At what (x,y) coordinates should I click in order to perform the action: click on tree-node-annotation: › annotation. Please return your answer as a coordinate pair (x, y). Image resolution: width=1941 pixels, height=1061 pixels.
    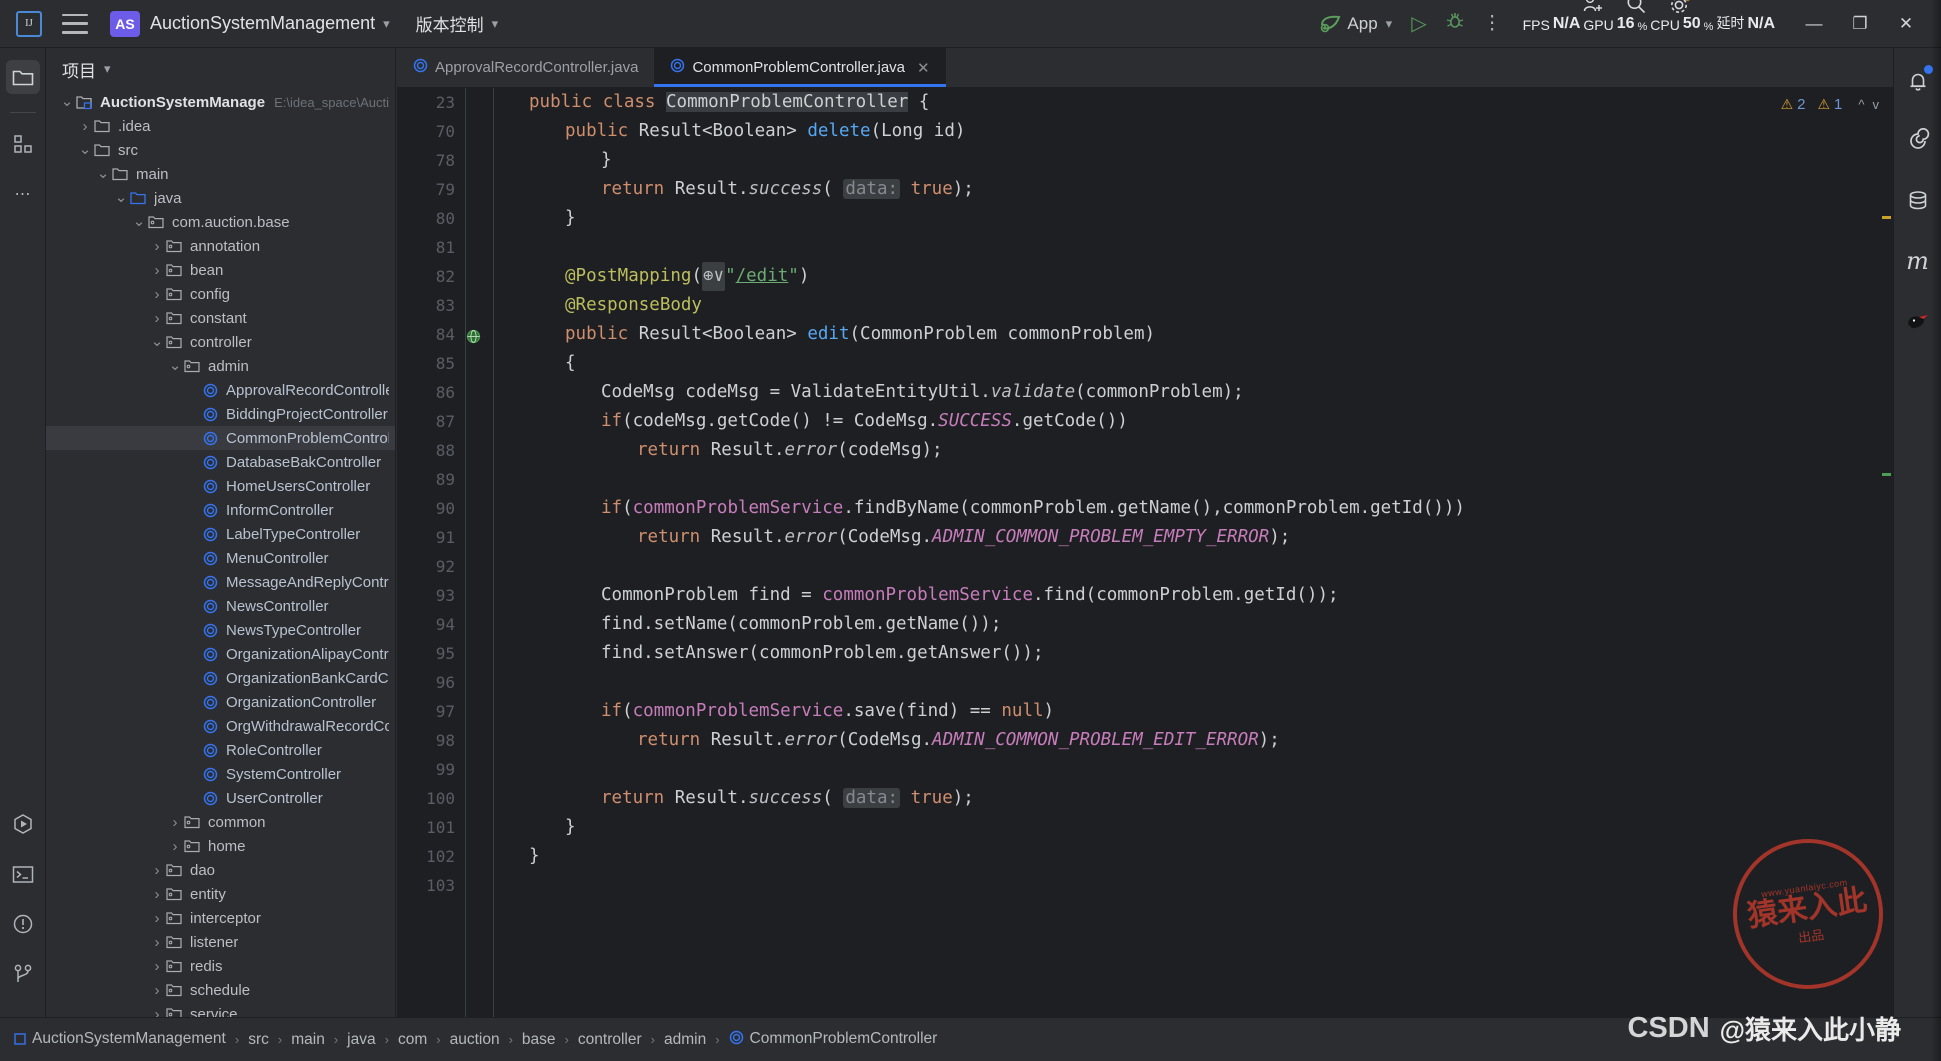
    Looking at the image, I should click on (220, 246).